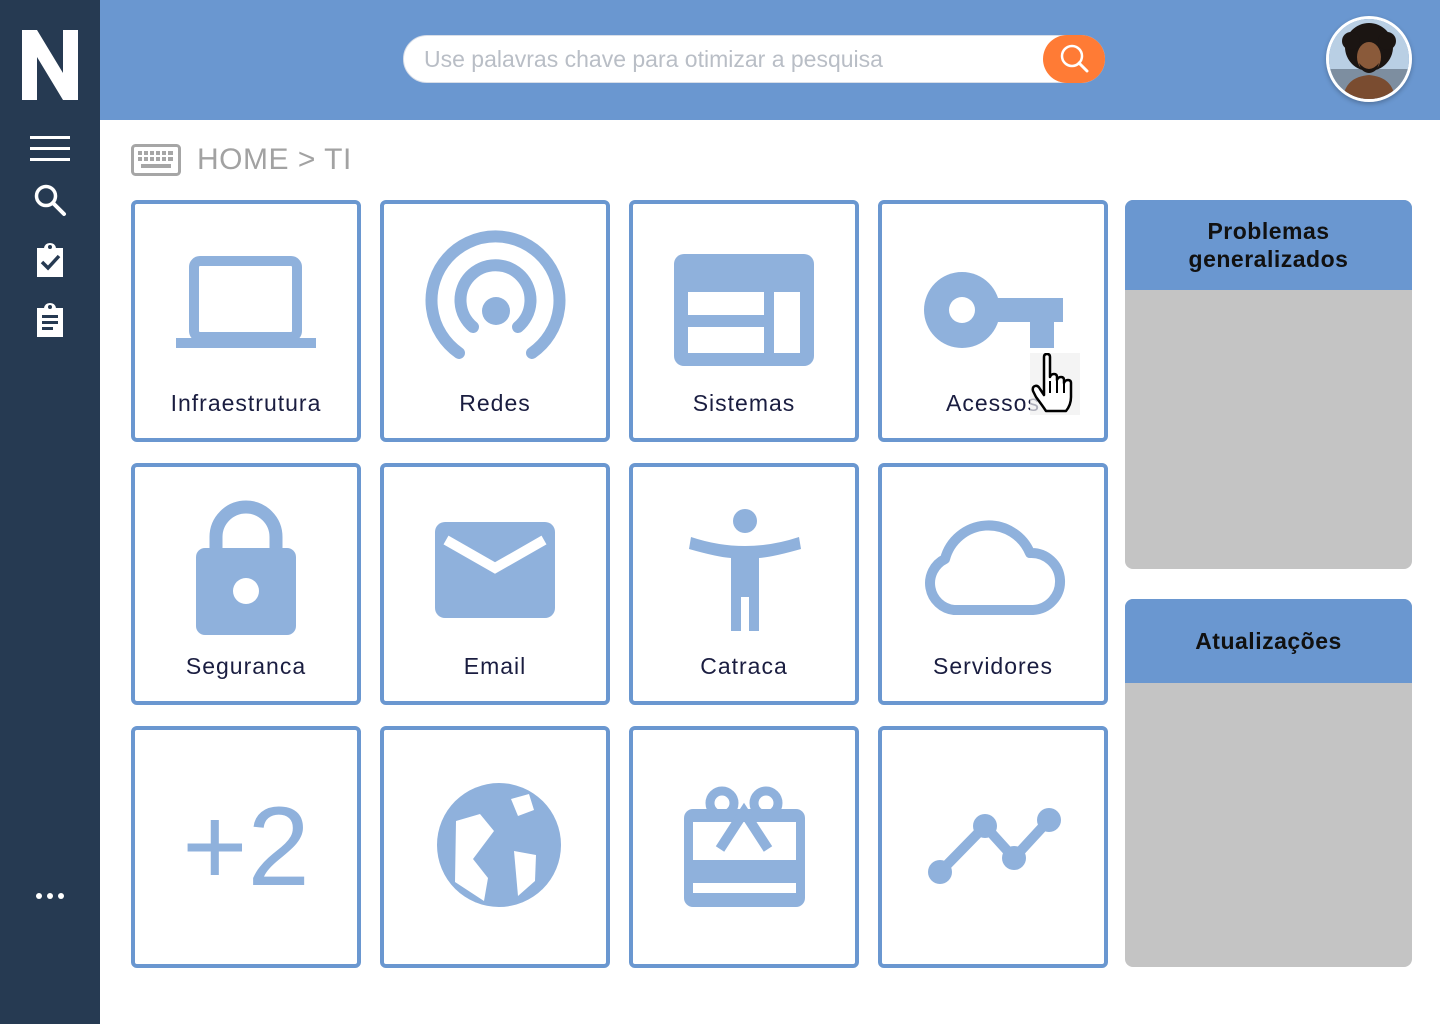 This screenshot has width=1440, height=1024. I want to click on user-avatar, so click(1369, 59).